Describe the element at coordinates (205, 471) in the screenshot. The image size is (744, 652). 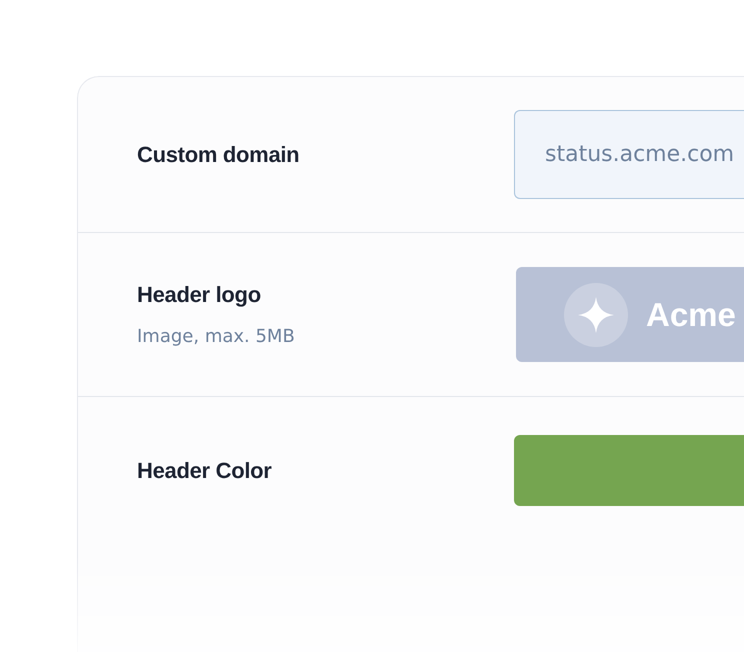
I see `setting-label: Header Color` at that location.